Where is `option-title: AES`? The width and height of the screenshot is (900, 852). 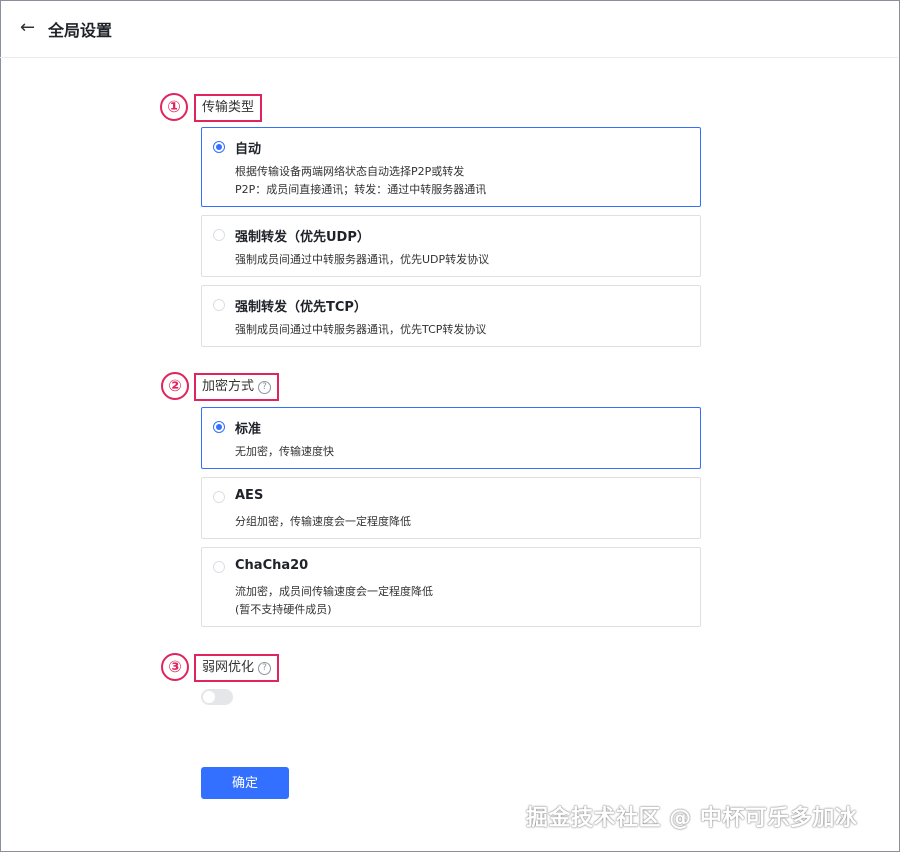
option-title: AES is located at coordinates (249, 495).